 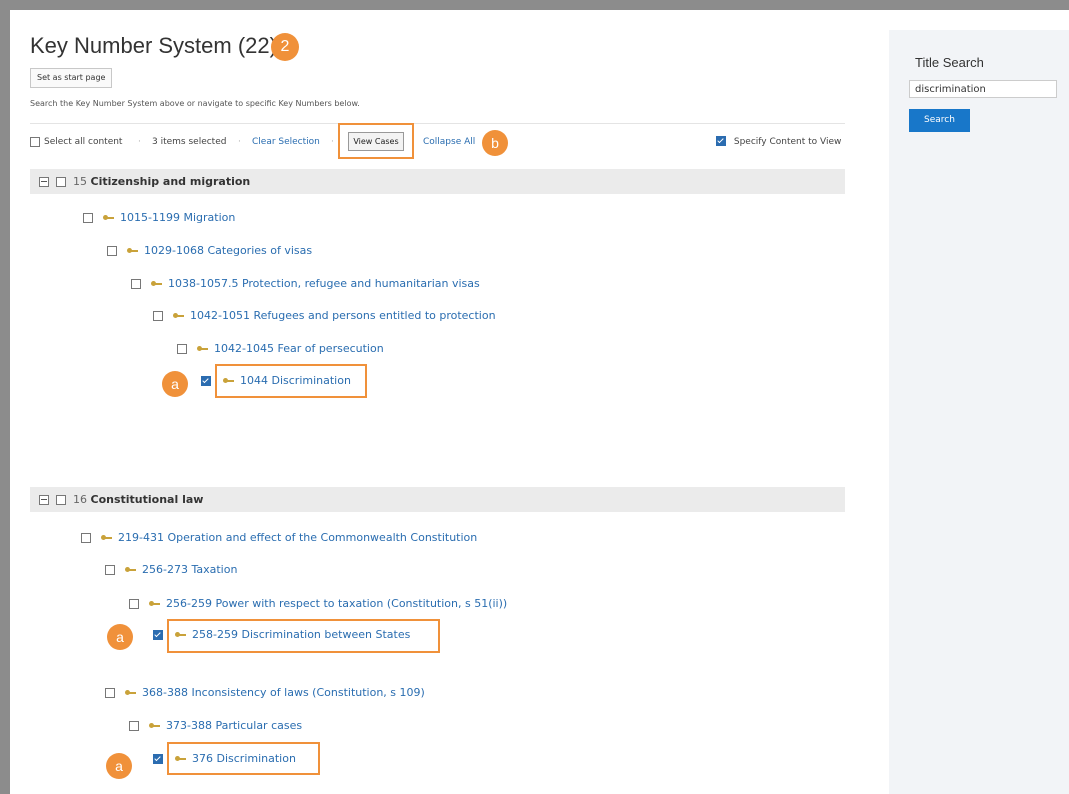 What do you see at coordinates (721, 141) in the screenshot?
I see `specify-content-checkbox` at bounding box center [721, 141].